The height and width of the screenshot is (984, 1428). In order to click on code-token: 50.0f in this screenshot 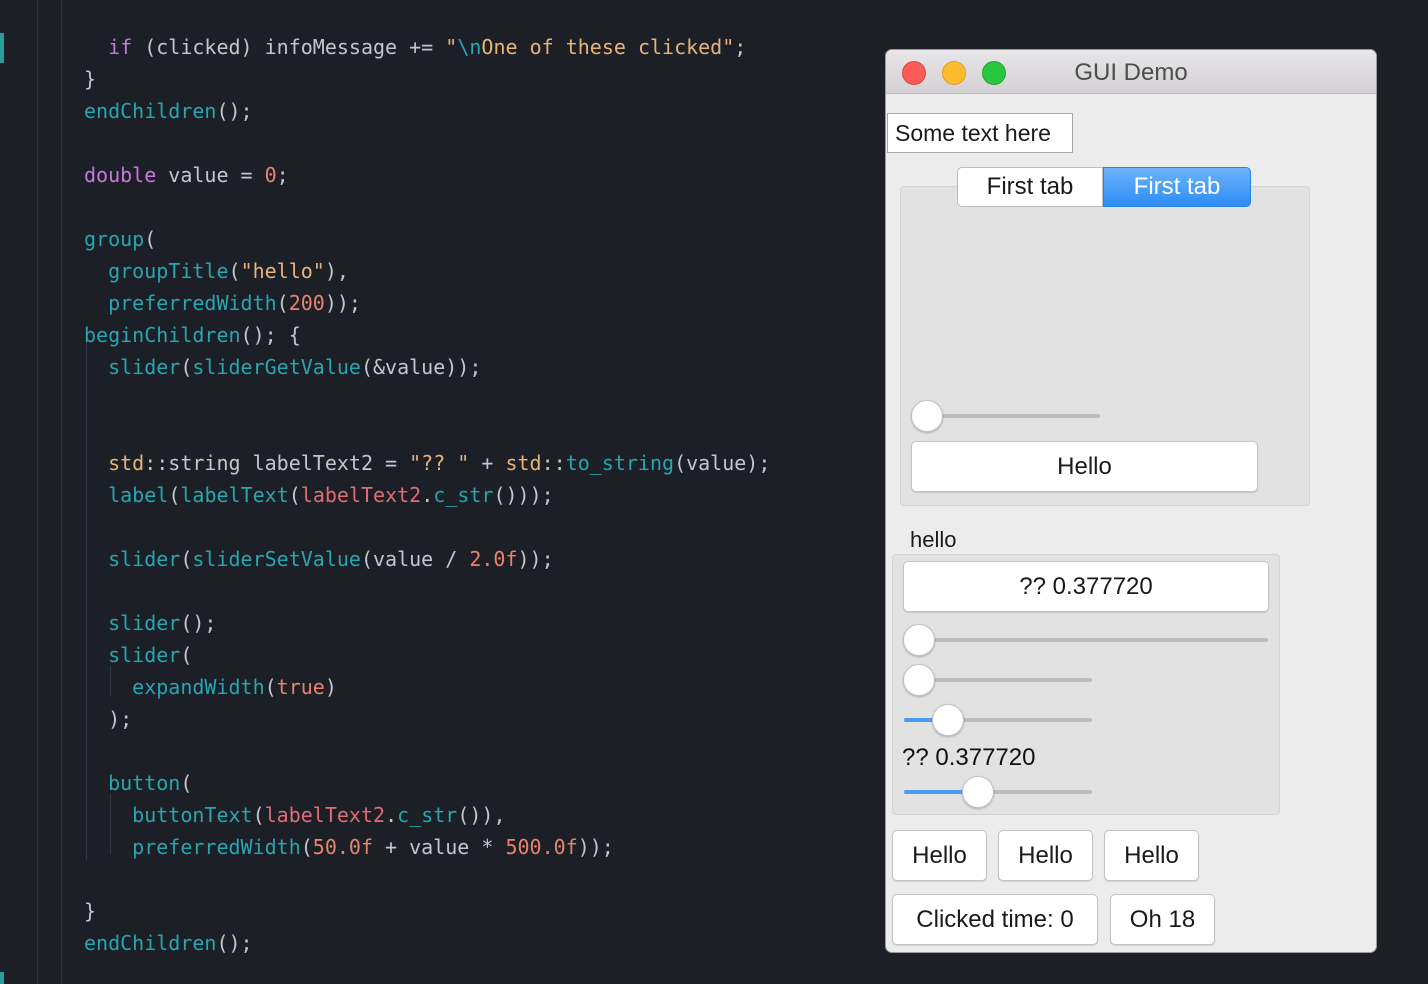, I will do `click(343, 847)`.